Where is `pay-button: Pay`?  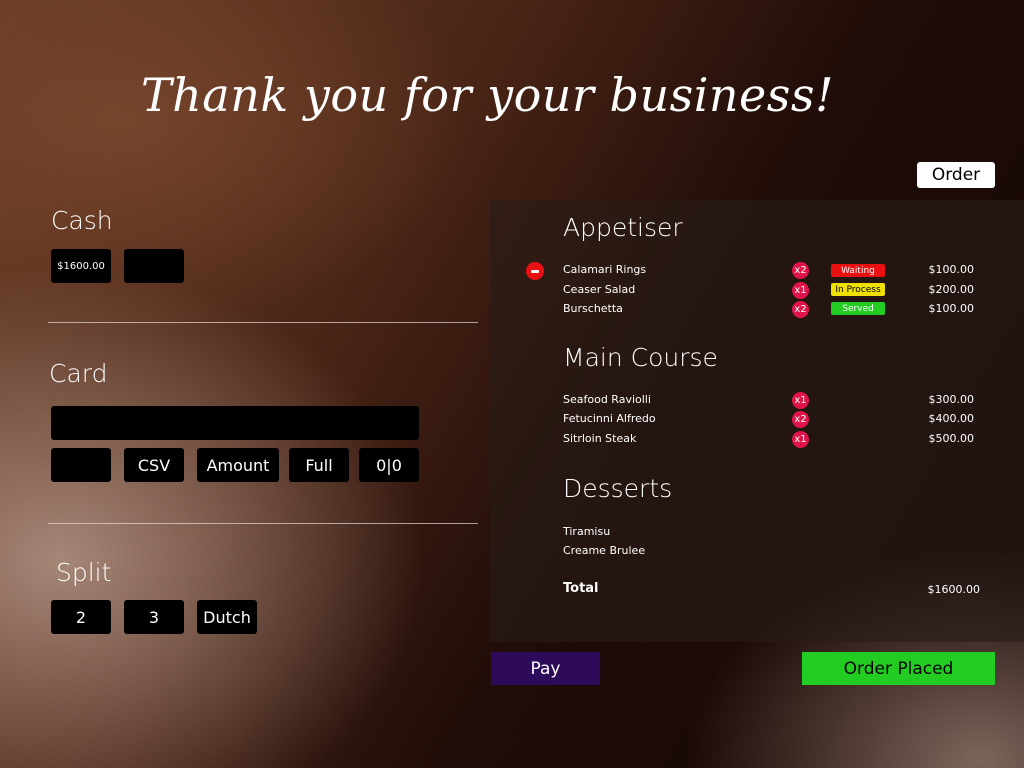
pay-button: Pay is located at coordinates (545, 668).